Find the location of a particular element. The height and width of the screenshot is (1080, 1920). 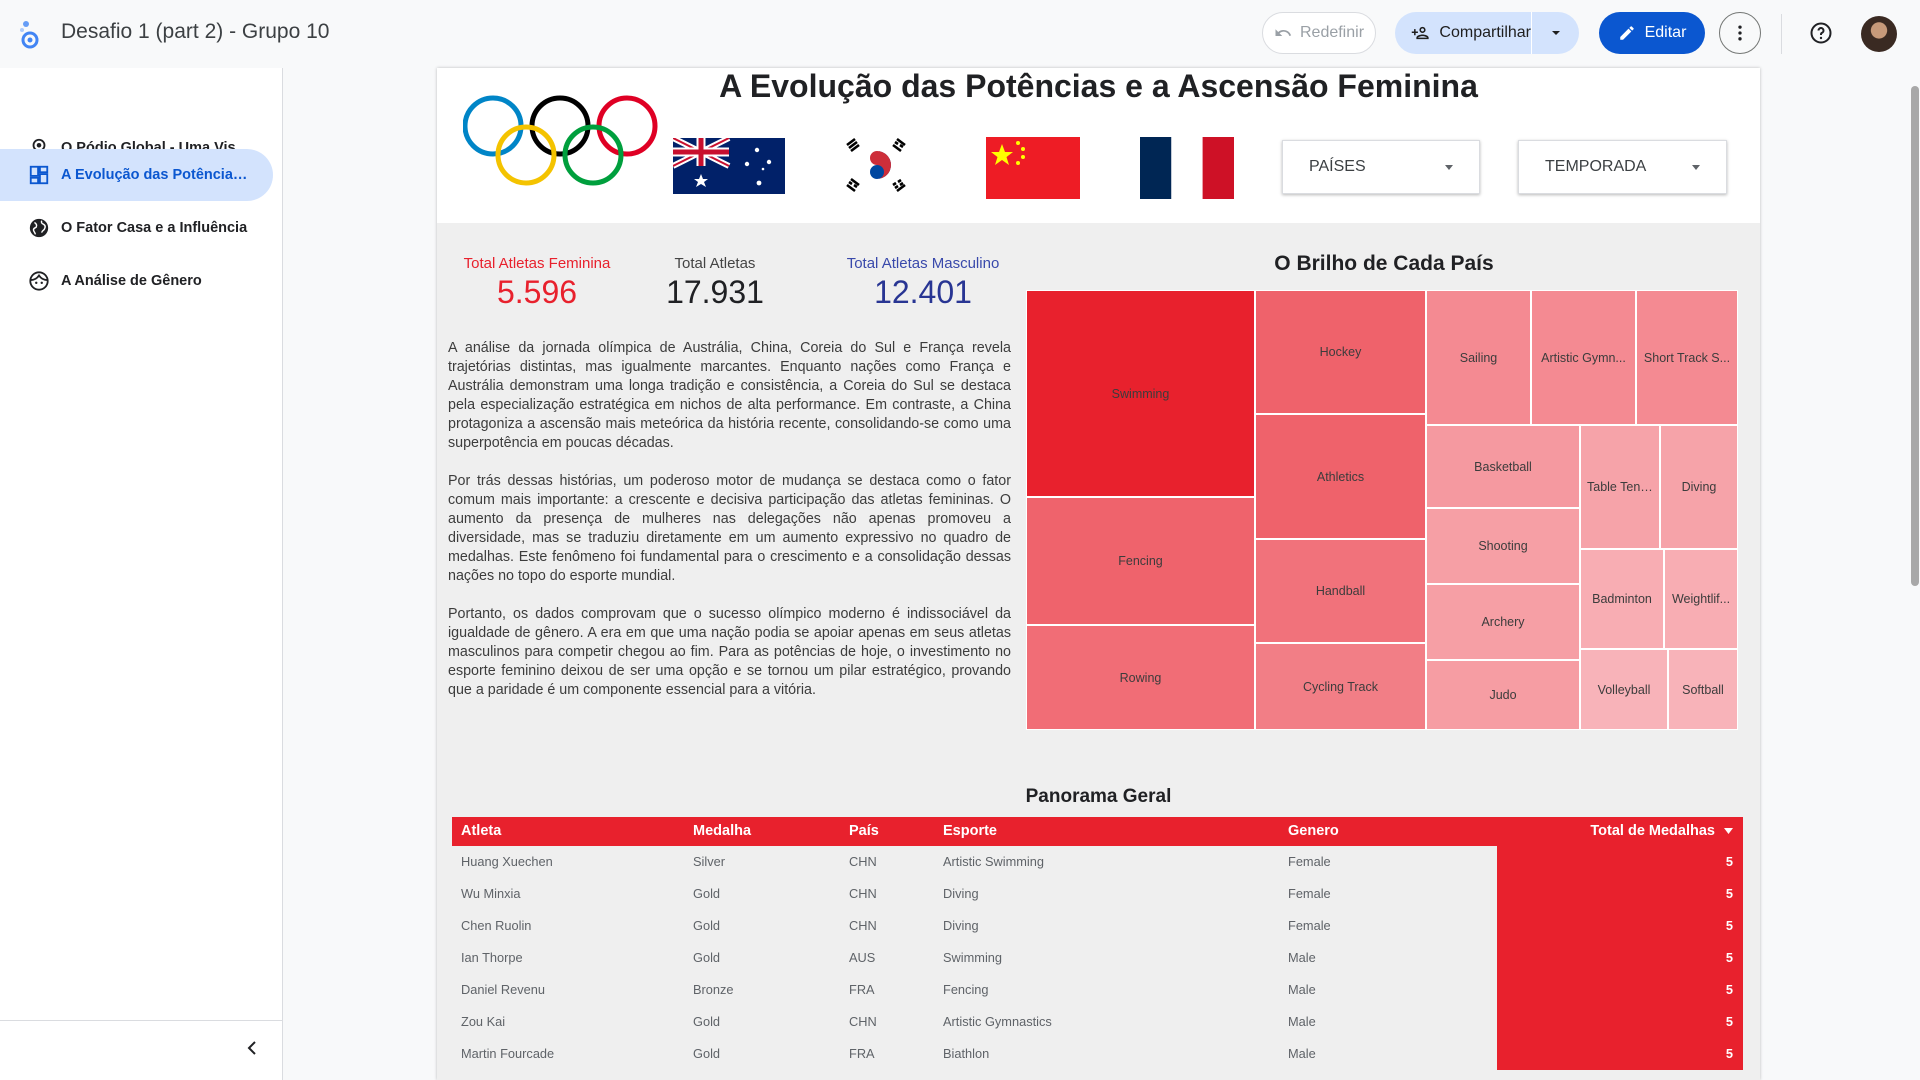

sidebar-divider is located at coordinates (141, 1020).